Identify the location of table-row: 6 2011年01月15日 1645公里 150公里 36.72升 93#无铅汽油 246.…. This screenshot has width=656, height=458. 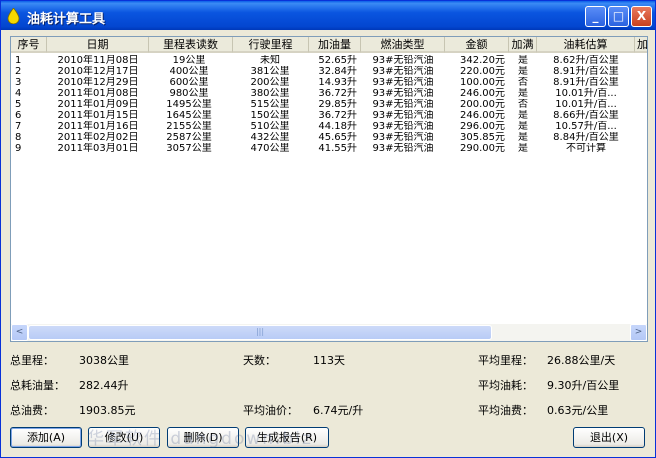
(329, 115).